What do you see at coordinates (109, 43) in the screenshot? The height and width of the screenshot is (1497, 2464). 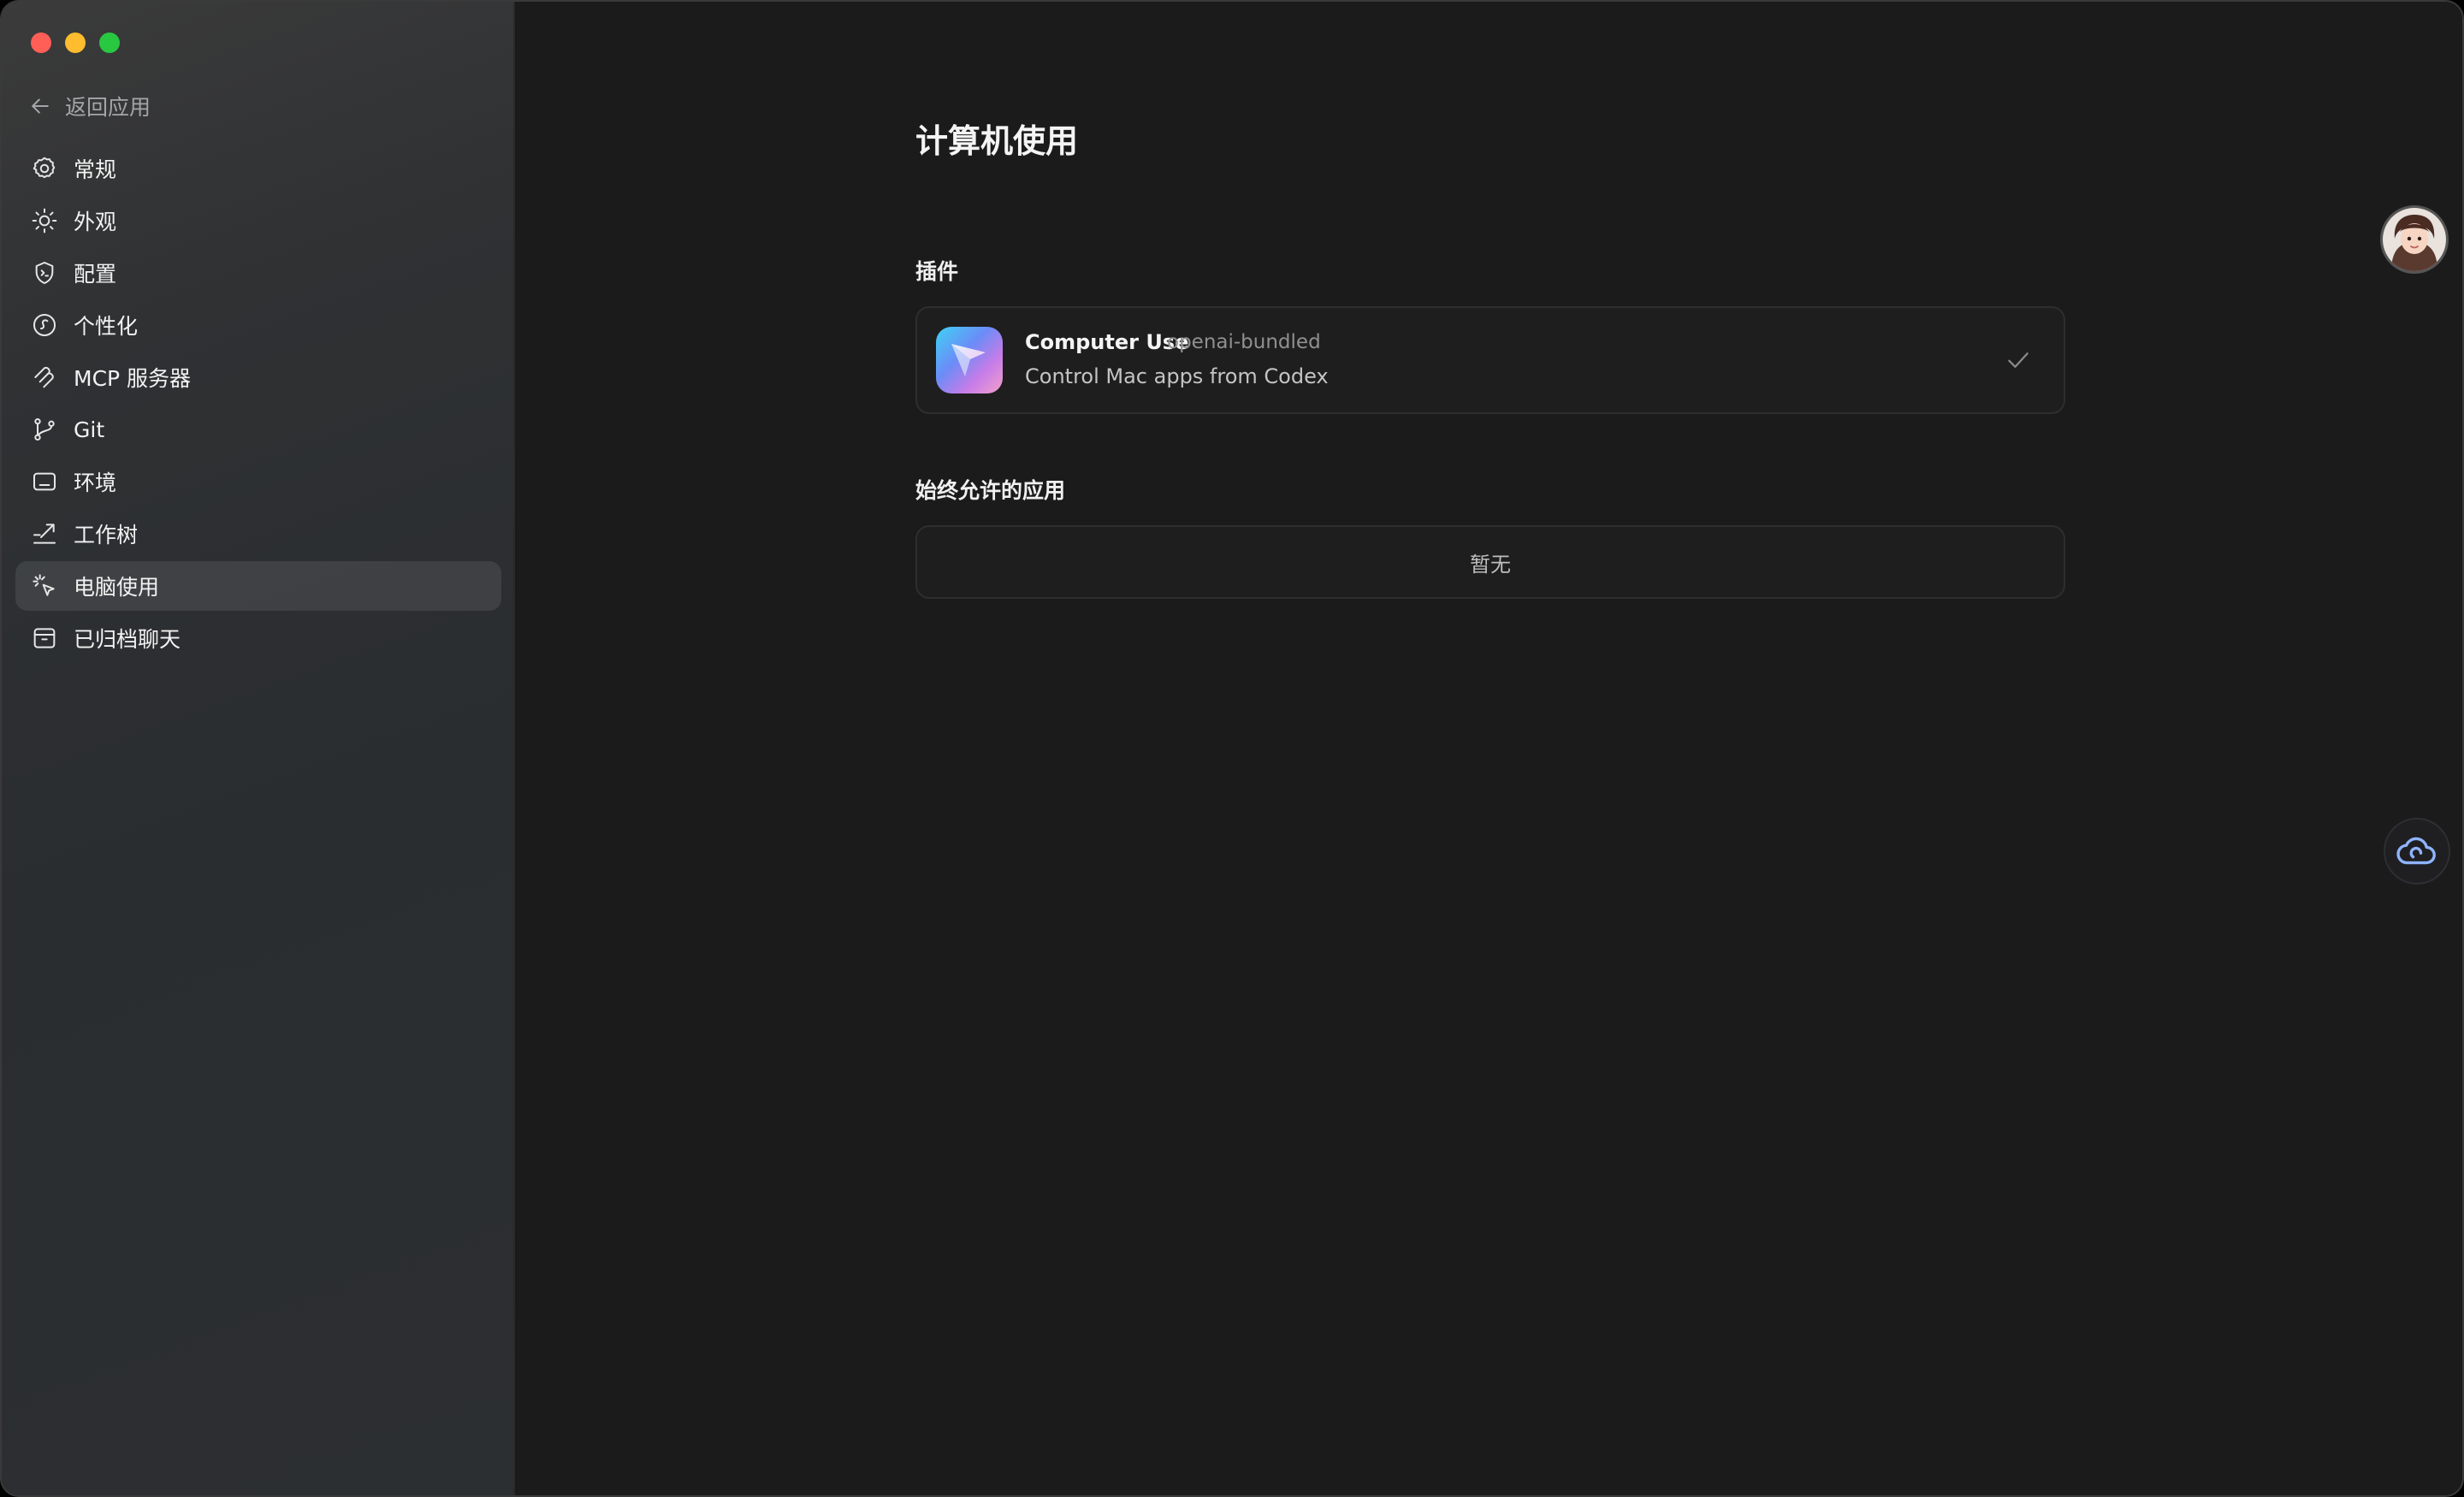 I see `zoom-window-button` at bounding box center [109, 43].